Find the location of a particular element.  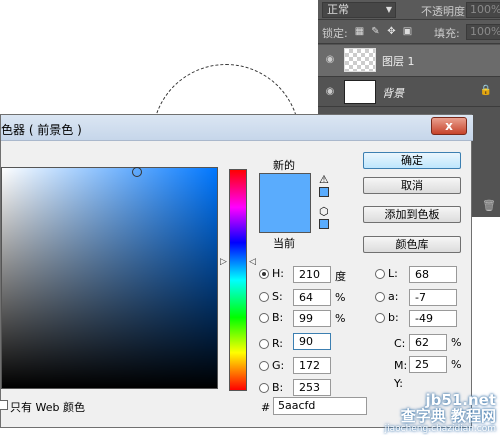

c-unit: % is located at coordinates (456, 342).